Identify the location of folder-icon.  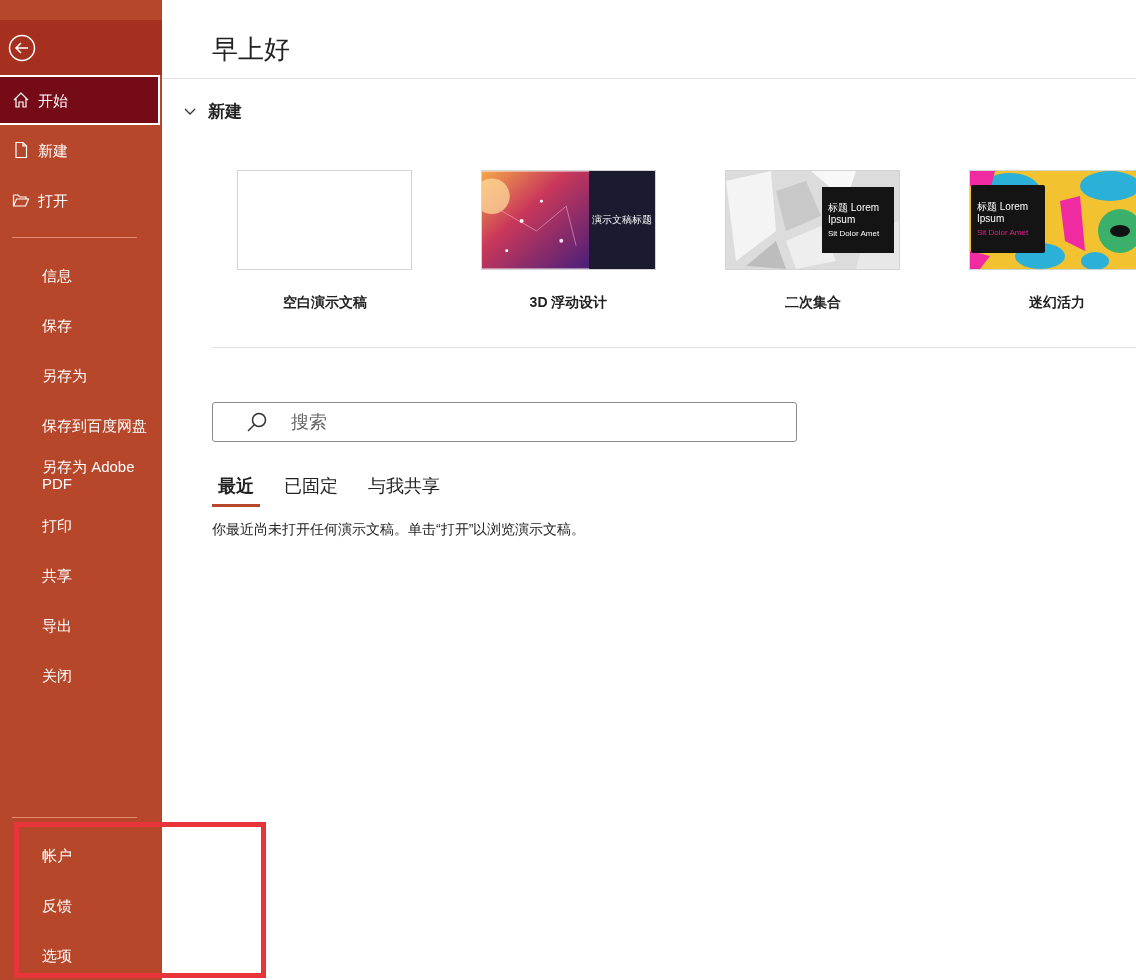
(21, 200).